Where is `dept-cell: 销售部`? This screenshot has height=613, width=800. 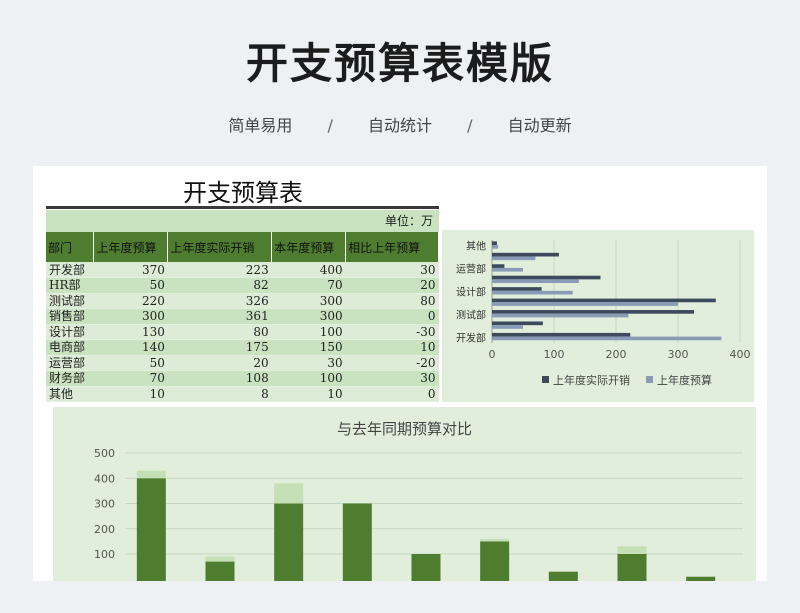 dept-cell: 销售部 is located at coordinates (70, 316).